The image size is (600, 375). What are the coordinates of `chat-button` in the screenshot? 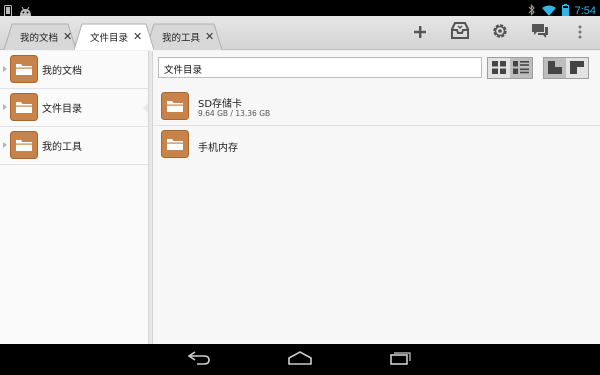 It's located at (540, 33).